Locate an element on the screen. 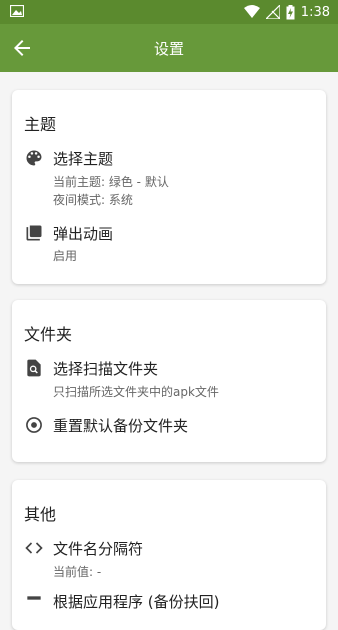 The width and height of the screenshot is (338, 630). status-icons: 1:38 is located at coordinates (286, 12).